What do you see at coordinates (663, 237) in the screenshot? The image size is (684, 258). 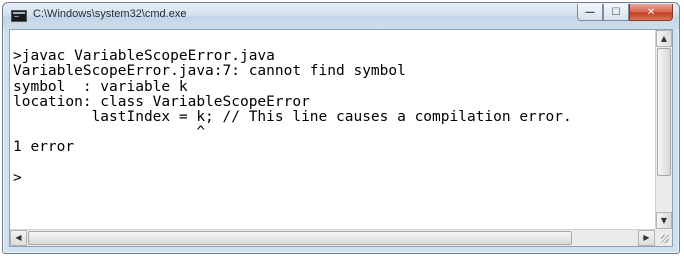 I see `resize-grip-icon` at bounding box center [663, 237].